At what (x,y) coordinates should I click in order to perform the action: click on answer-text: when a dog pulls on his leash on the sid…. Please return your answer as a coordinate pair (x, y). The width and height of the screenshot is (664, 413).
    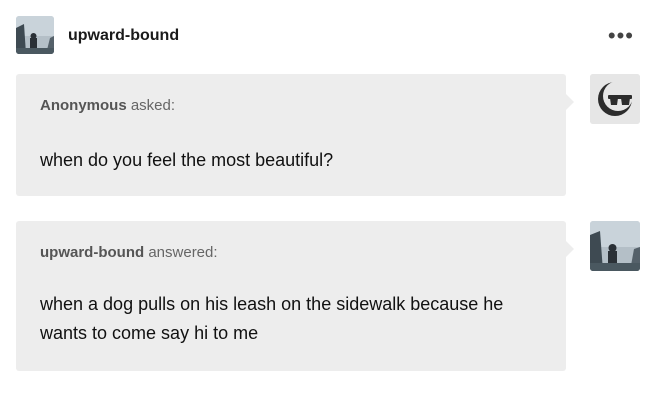
    Looking at the image, I should click on (272, 318).